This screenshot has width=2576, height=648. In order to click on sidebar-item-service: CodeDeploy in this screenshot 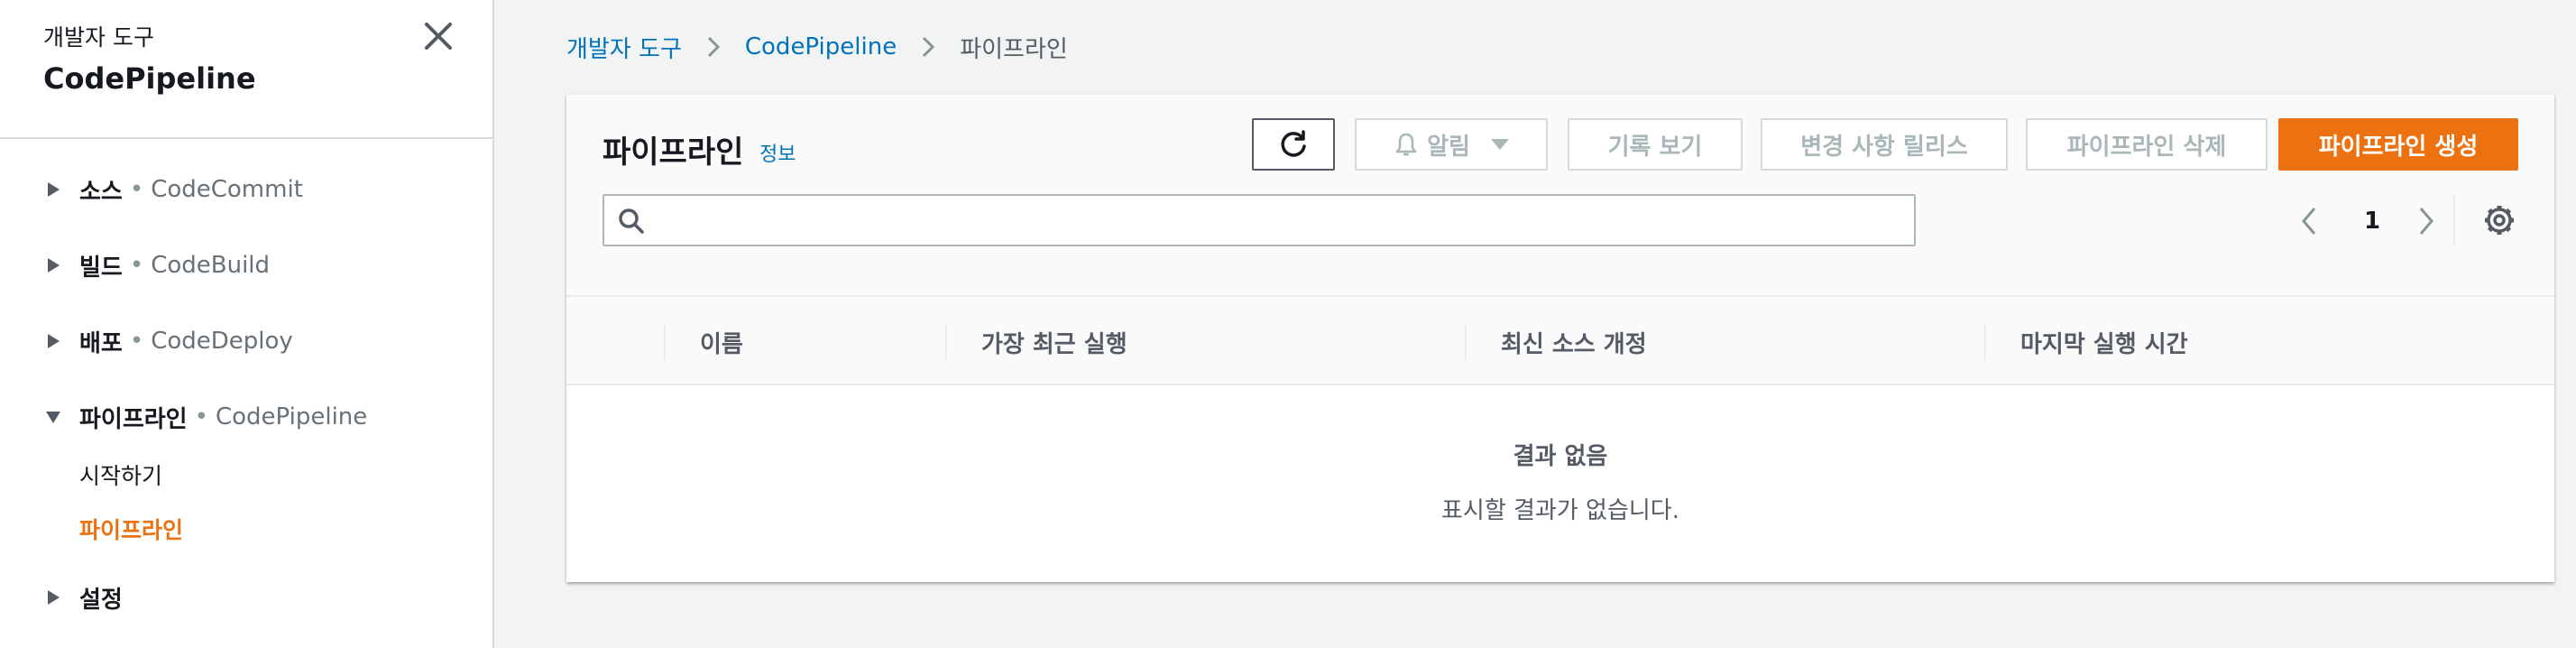, I will do `click(222, 341)`.